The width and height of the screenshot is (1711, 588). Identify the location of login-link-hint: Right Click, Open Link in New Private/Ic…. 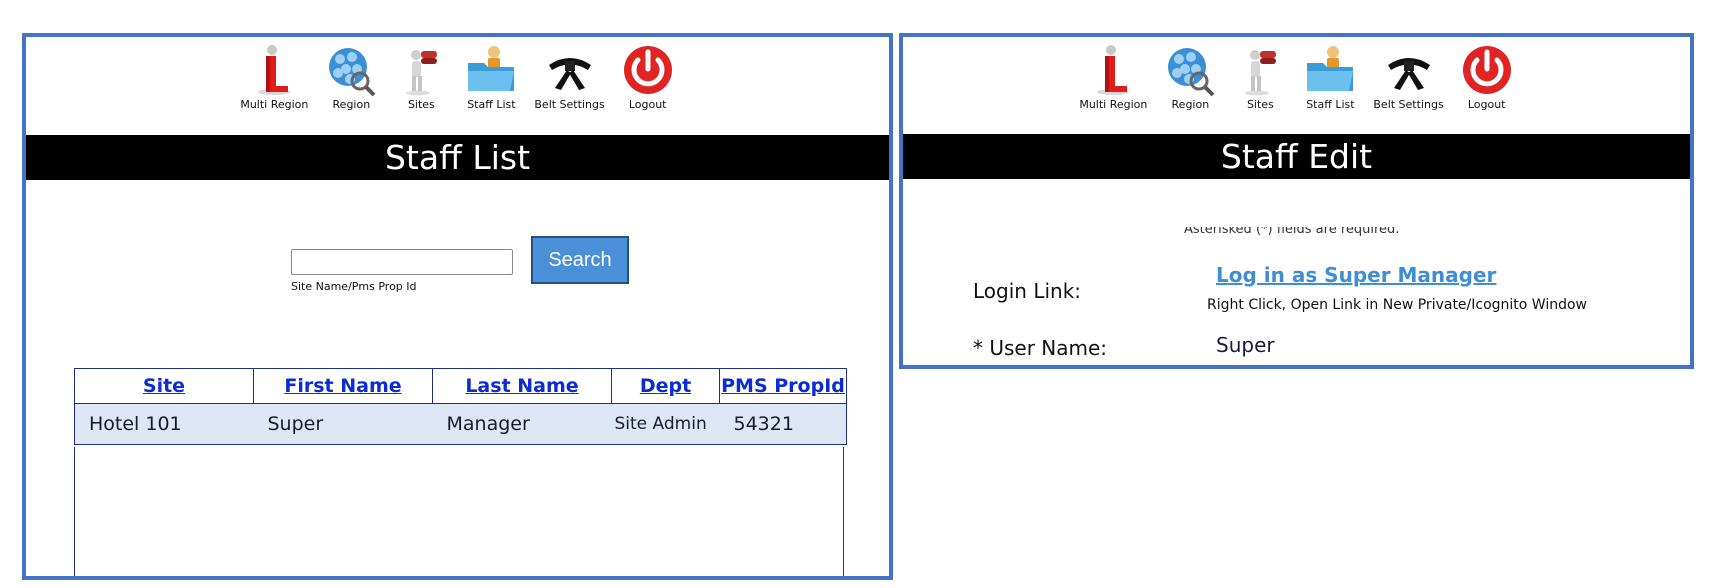
(1397, 305).